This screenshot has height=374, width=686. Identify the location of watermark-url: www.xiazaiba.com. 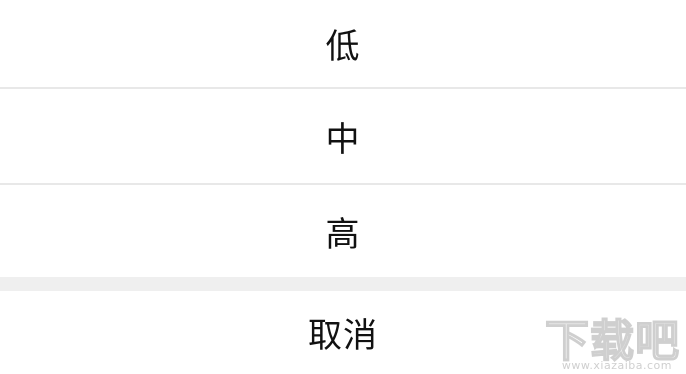
(616, 365).